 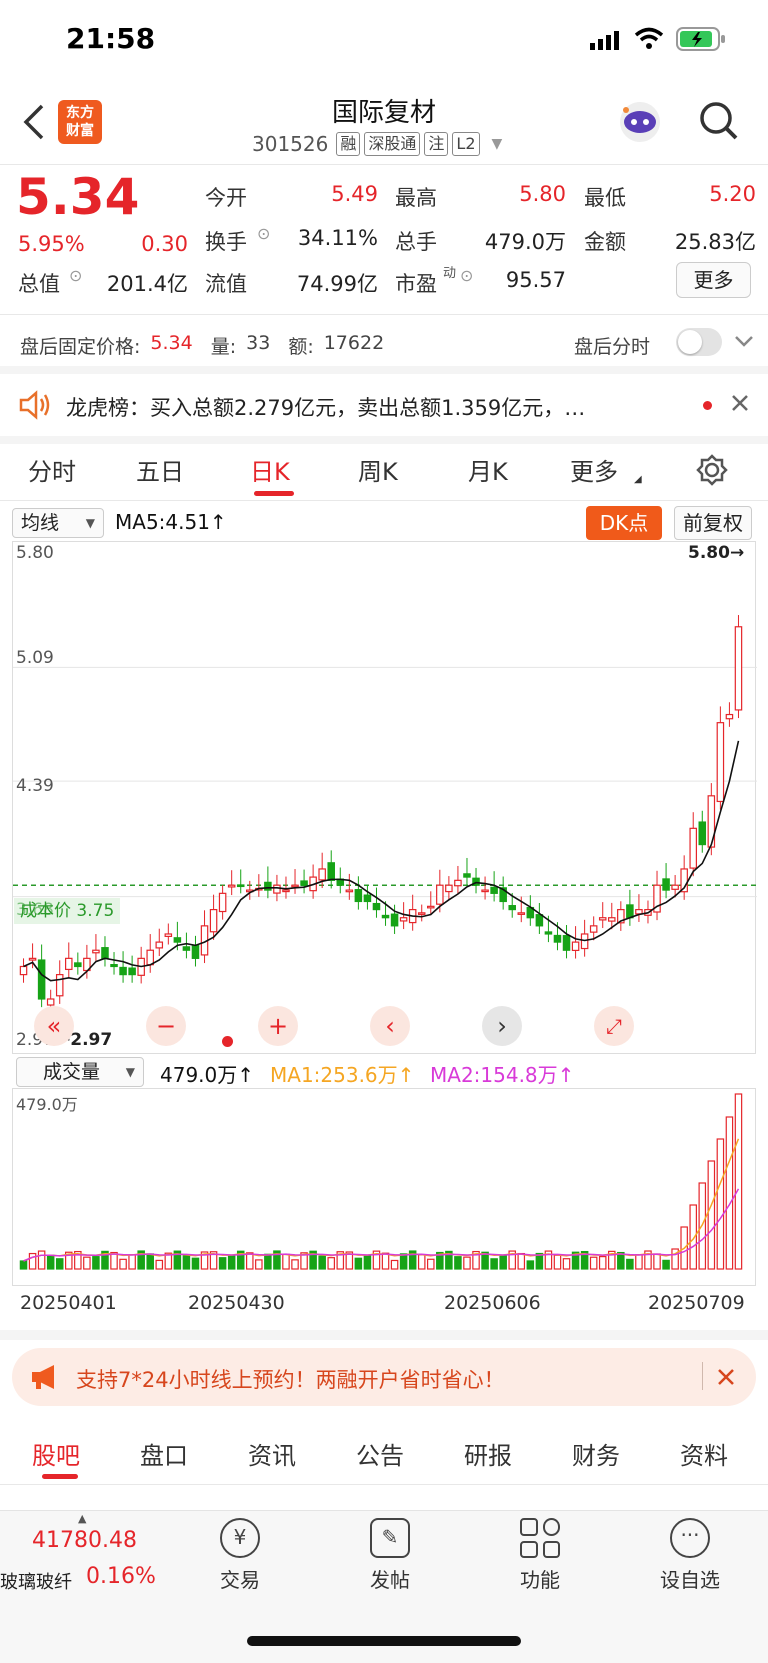 I want to click on pe-superscript: 动, so click(x=450, y=273).